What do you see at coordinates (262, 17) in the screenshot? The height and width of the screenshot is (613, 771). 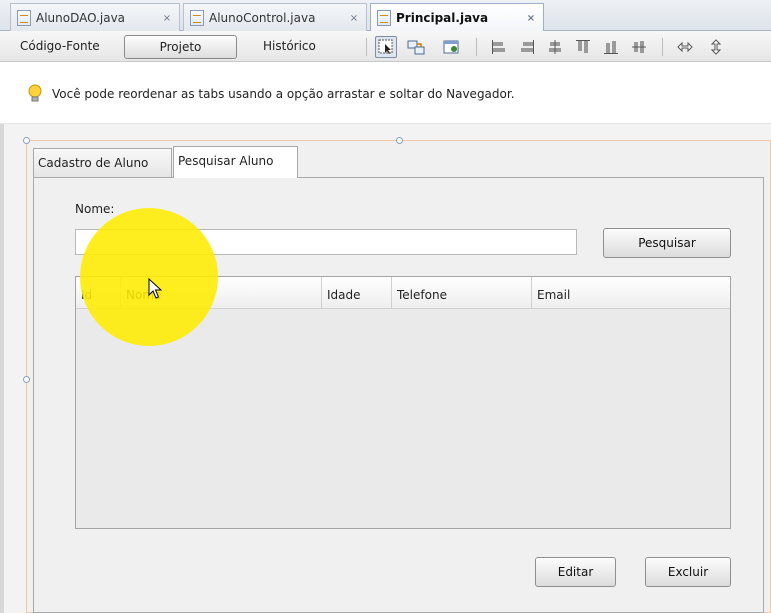 I see `tab-label: AlunoControl.java` at bounding box center [262, 17].